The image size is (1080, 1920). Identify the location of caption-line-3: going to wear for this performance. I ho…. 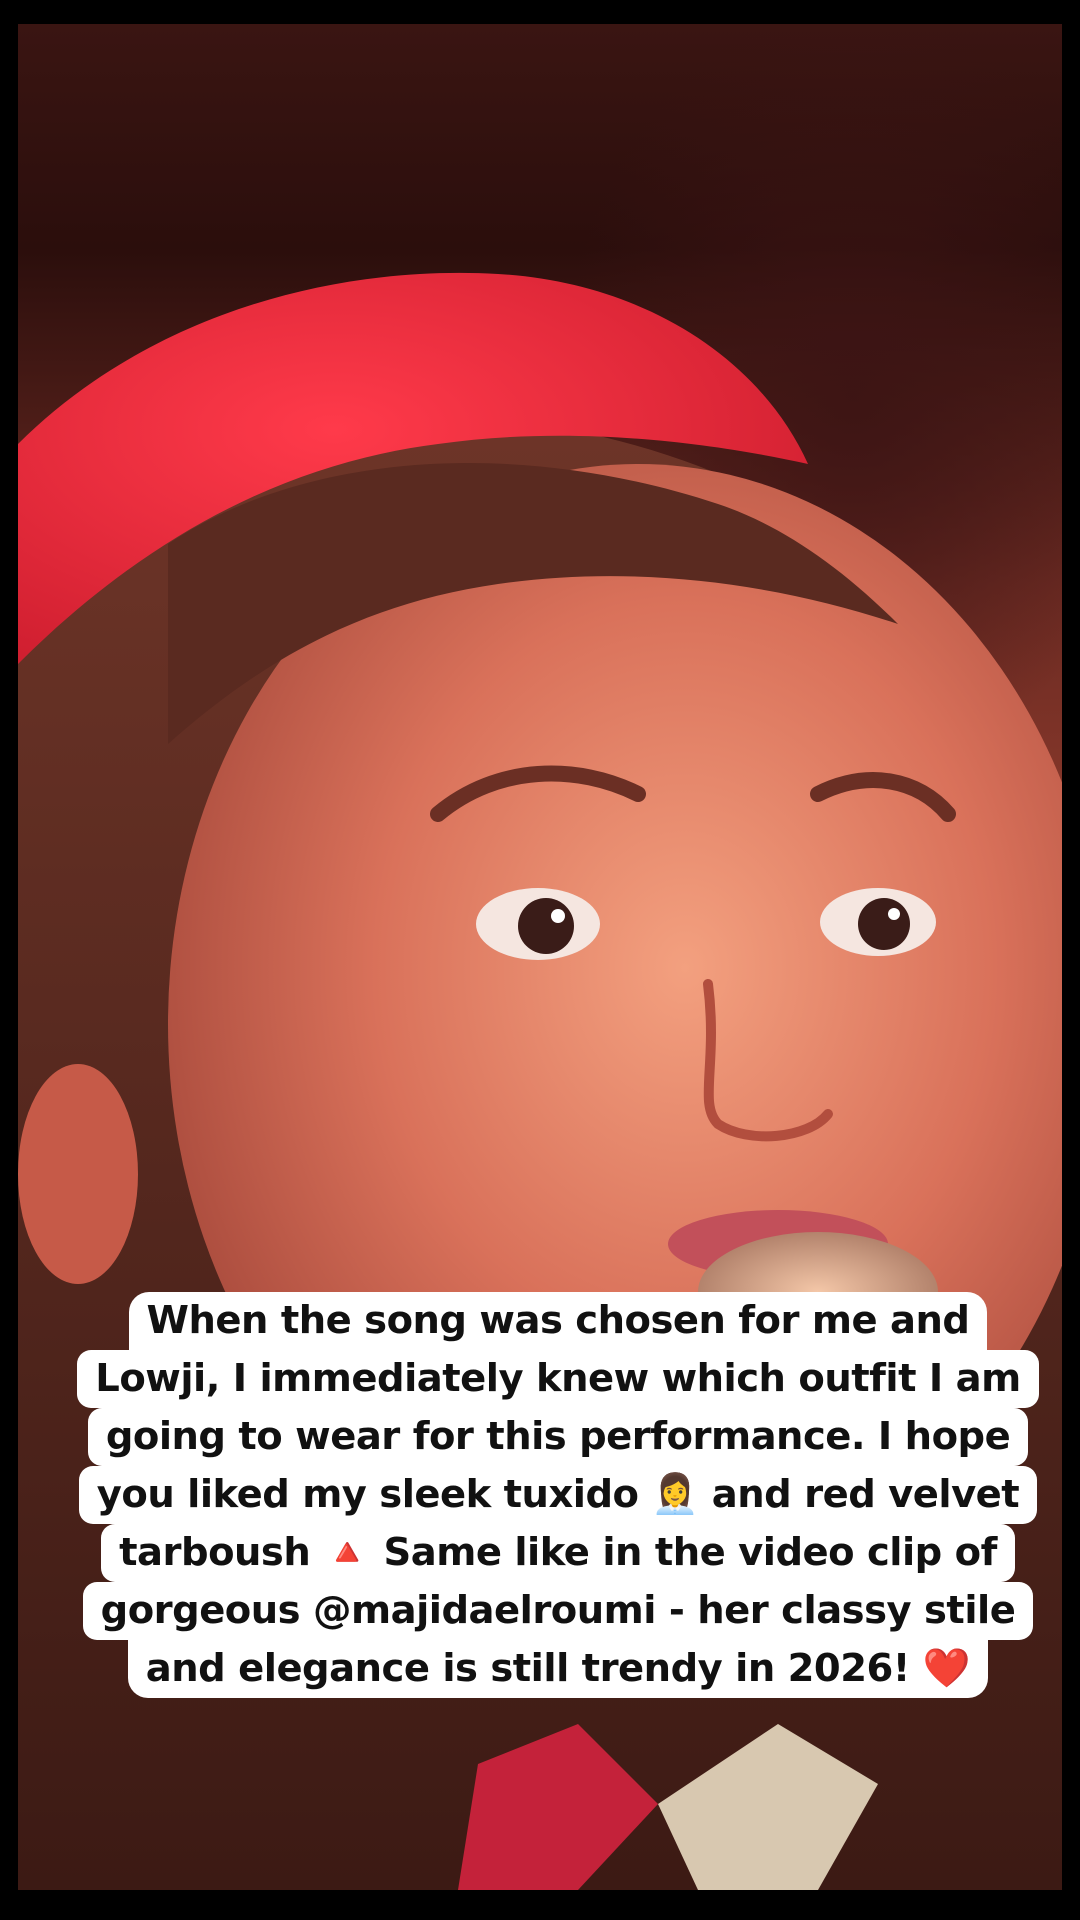
(558, 1437).